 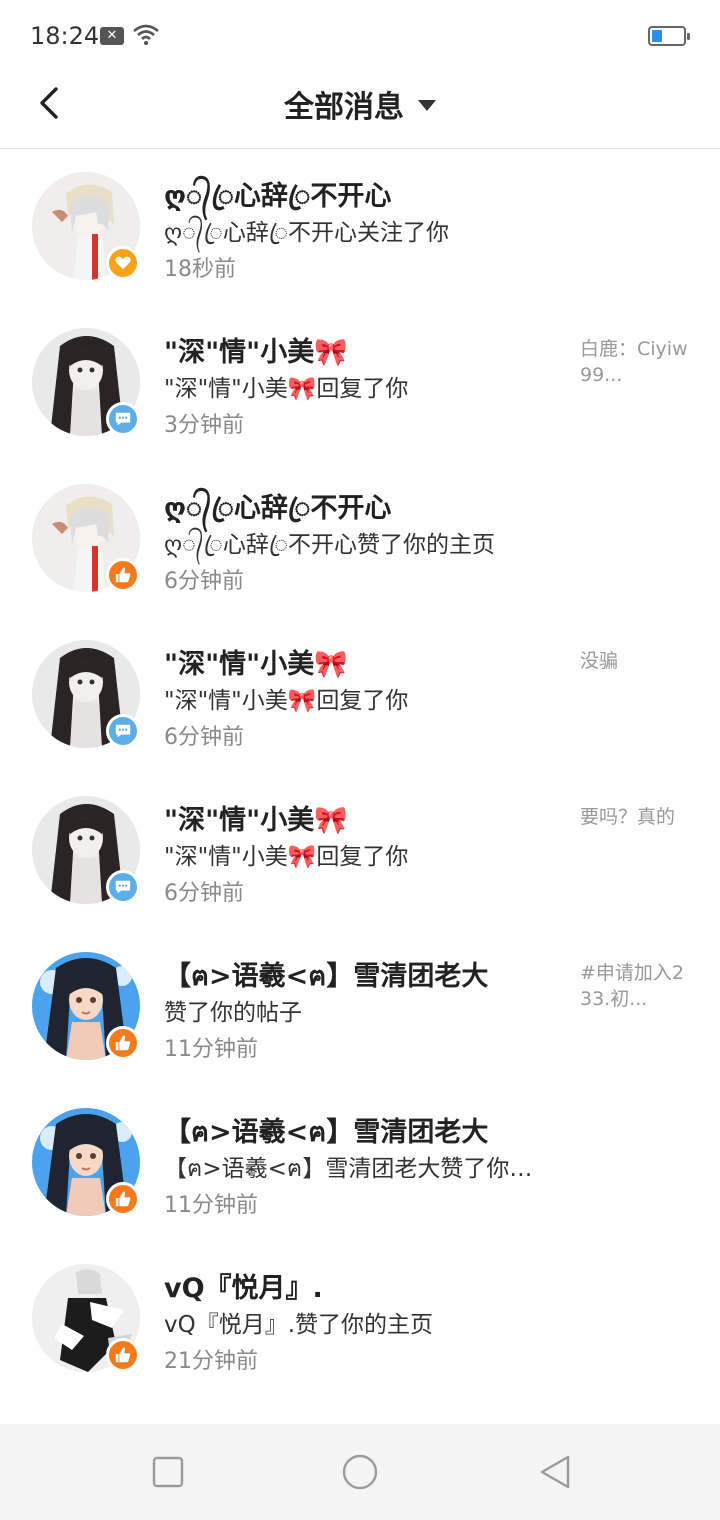 I want to click on message-item: "深"情"小美🎀 "深"情"小美🎀回复了你 6分钟前 要吗？真的, so click(x=360, y=852).